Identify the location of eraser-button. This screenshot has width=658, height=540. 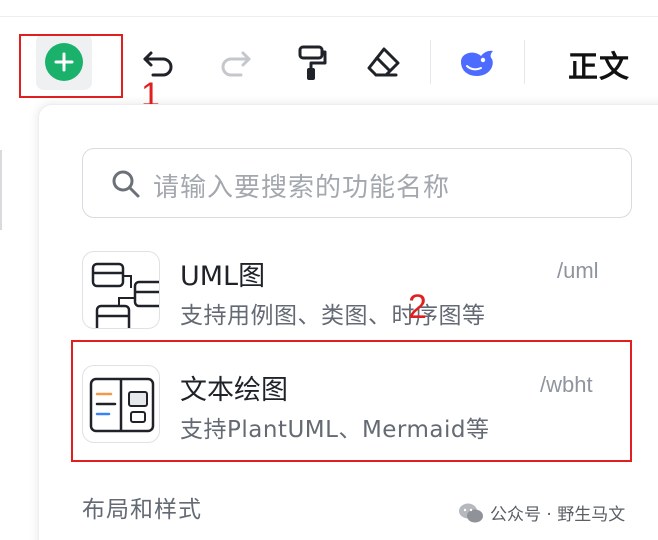
(383, 63).